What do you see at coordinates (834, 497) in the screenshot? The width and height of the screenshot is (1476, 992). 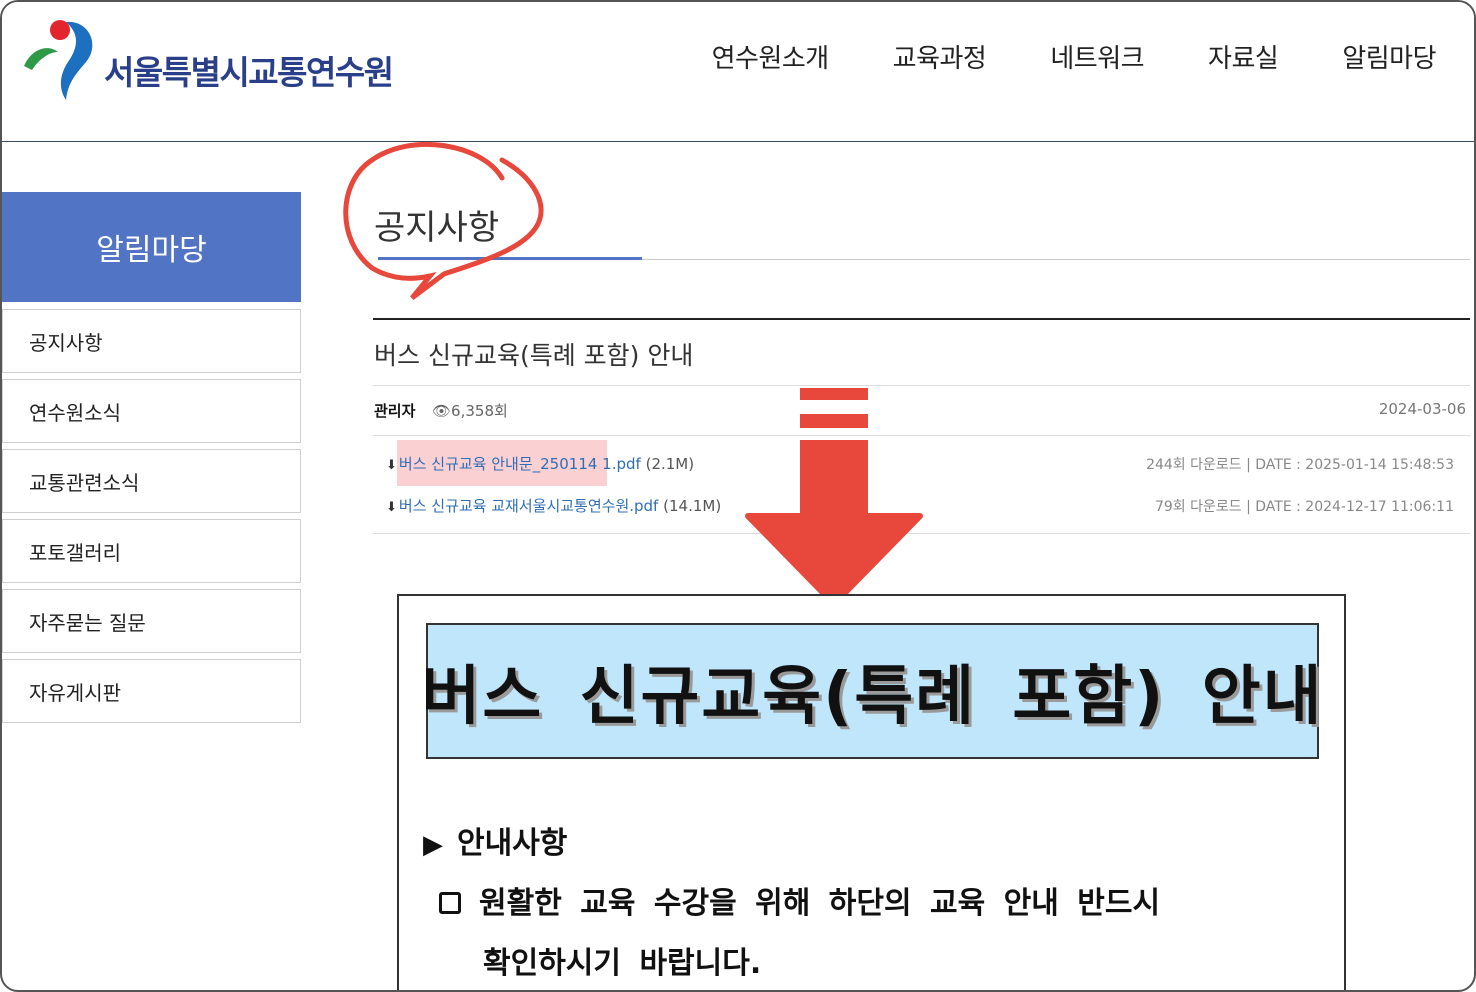 I see `arrow-down-icon` at bounding box center [834, 497].